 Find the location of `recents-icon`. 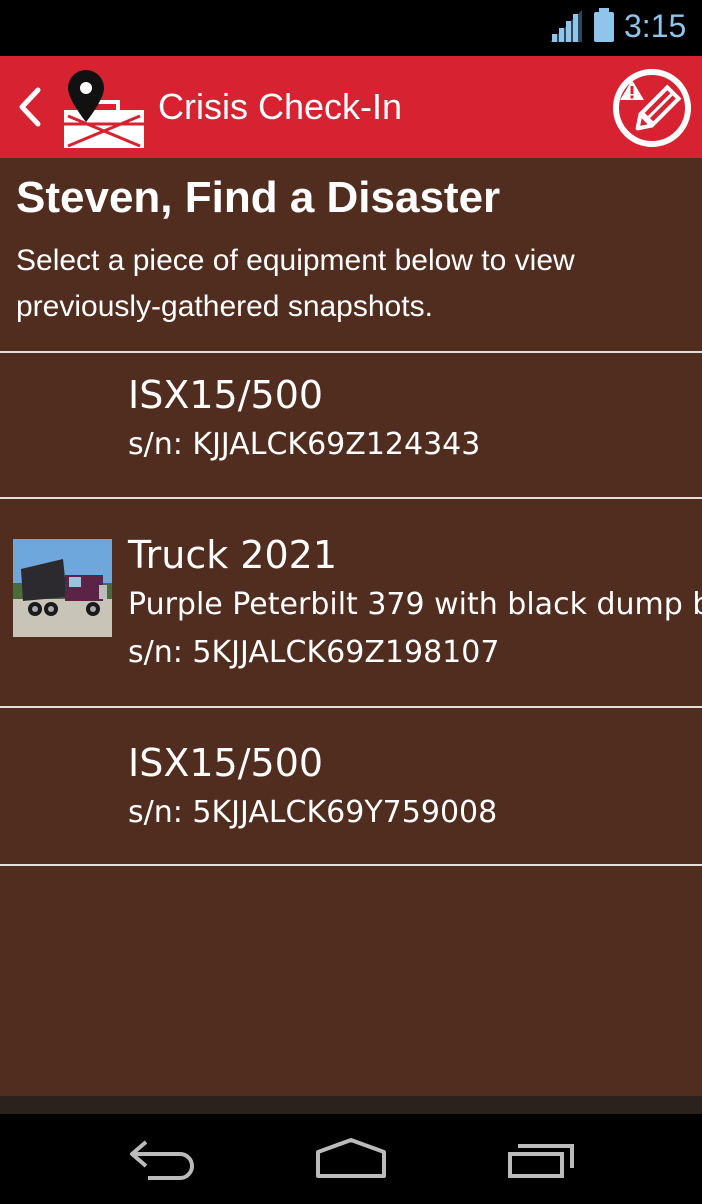

recents-icon is located at coordinates (541, 1160).